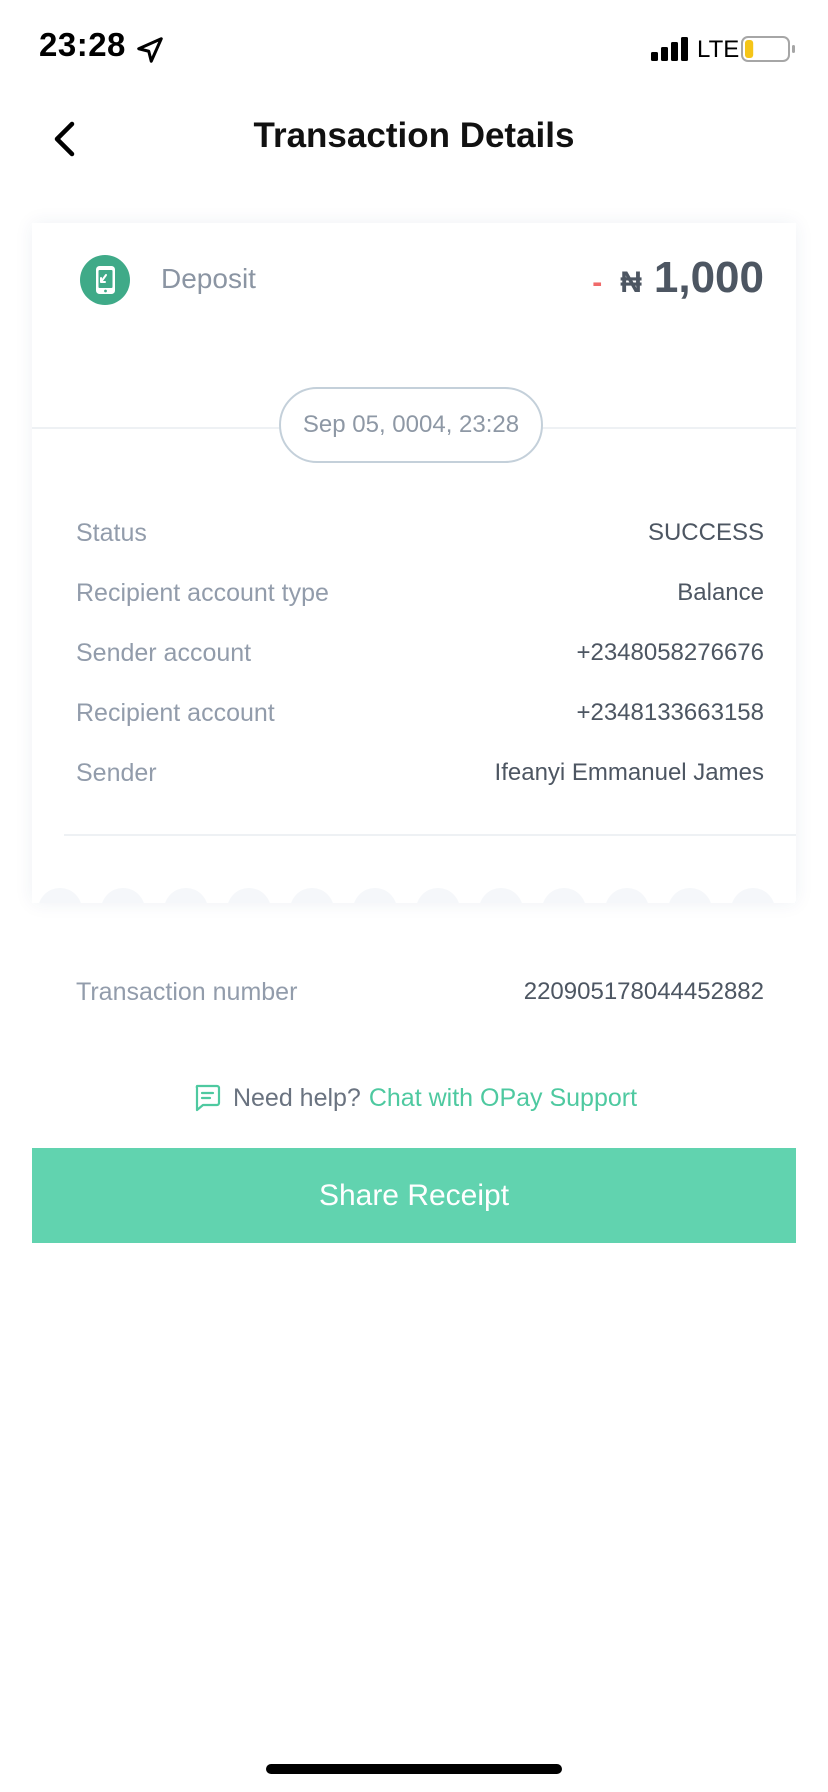 The height and width of the screenshot is (1792, 828). What do you see at coordinates (208, 1098) in the screenshot?
I see `chat-icon` at bounding box center [208, 1098].